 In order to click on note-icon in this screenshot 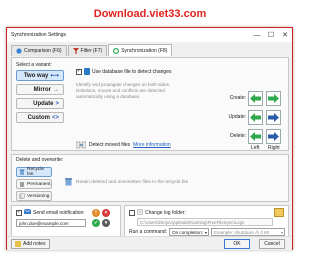, I will do `click(18, 244)`.